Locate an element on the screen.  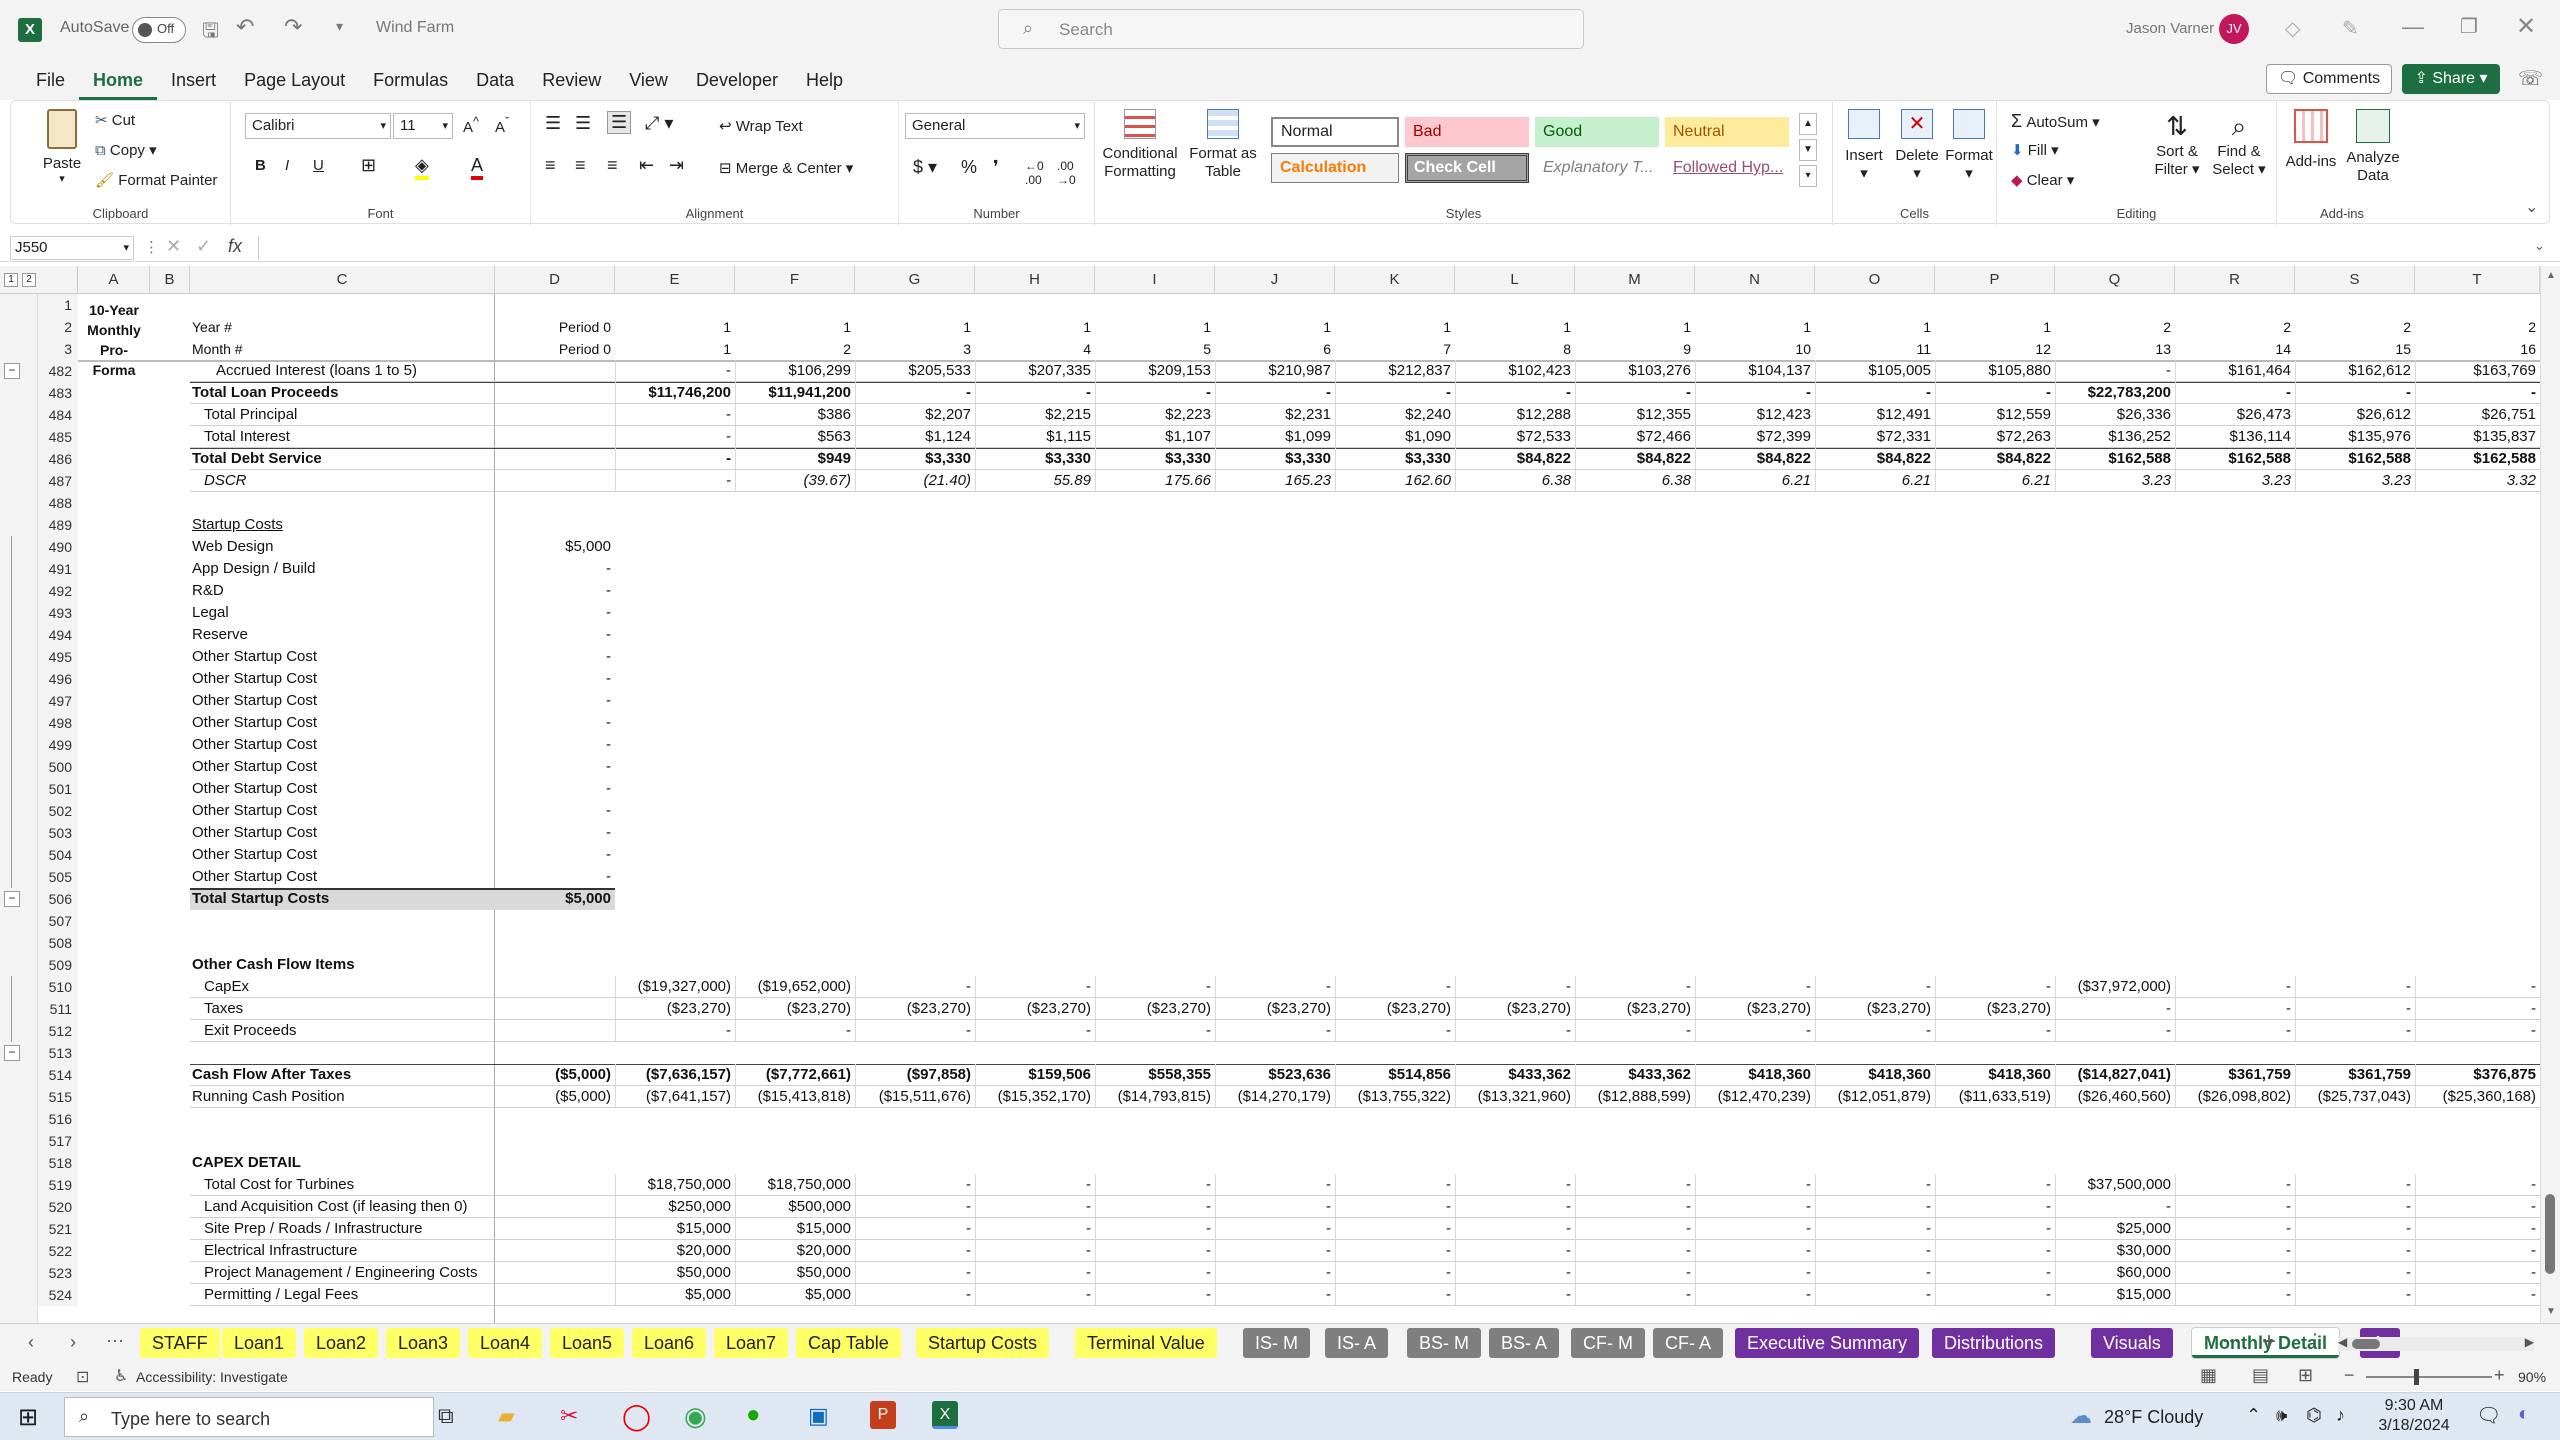
value-cell: 6.21 is located at coordinates (1755, 481).